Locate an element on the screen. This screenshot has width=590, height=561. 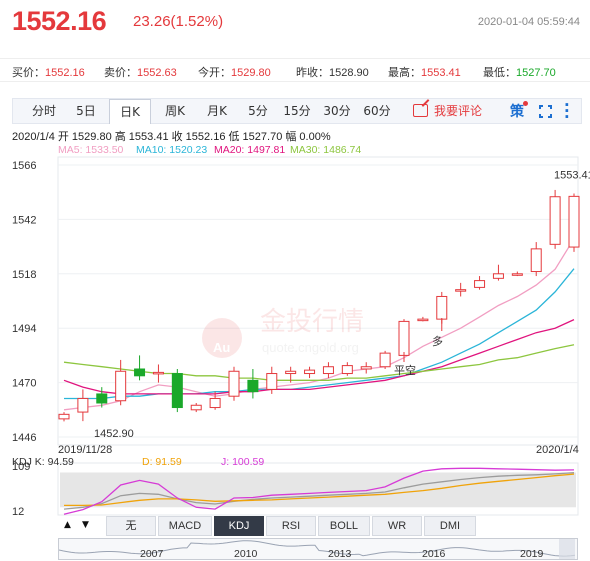
x-end-label: 2020/1/4 is located at coordinates (557, 450).